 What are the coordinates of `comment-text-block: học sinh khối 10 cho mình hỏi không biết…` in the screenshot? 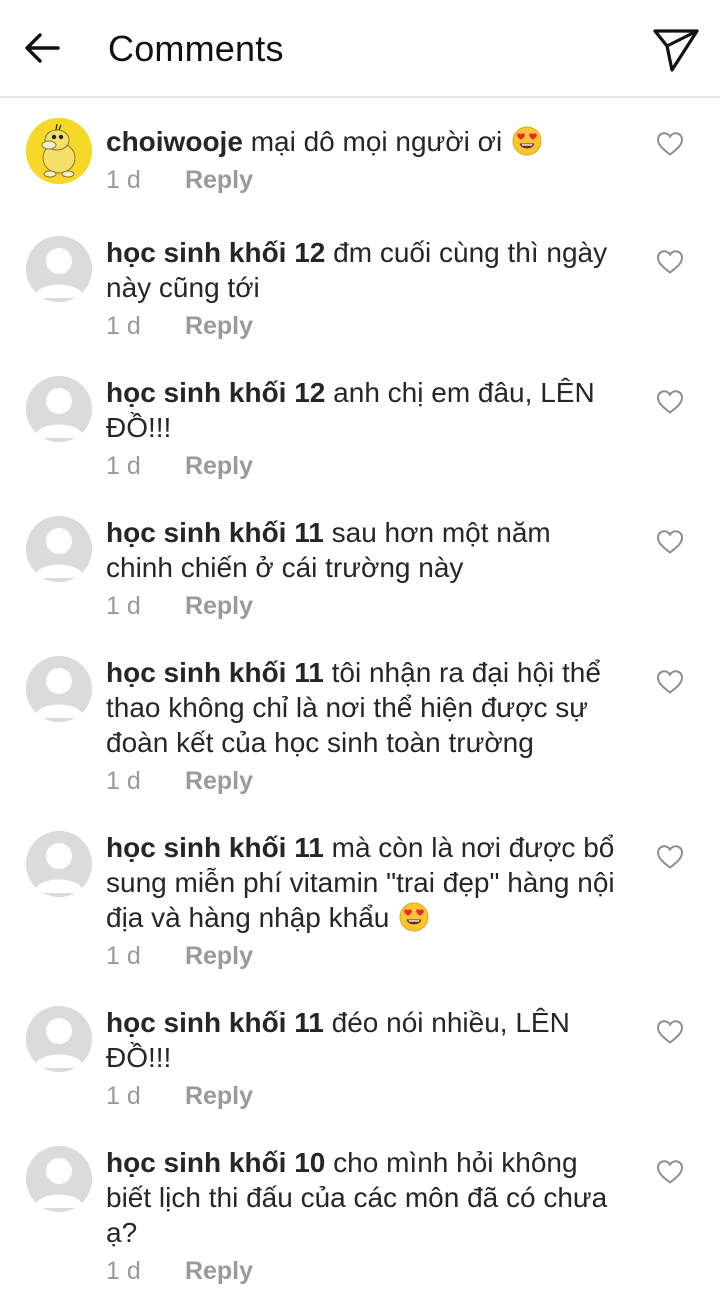 It's located at (362, 1197).